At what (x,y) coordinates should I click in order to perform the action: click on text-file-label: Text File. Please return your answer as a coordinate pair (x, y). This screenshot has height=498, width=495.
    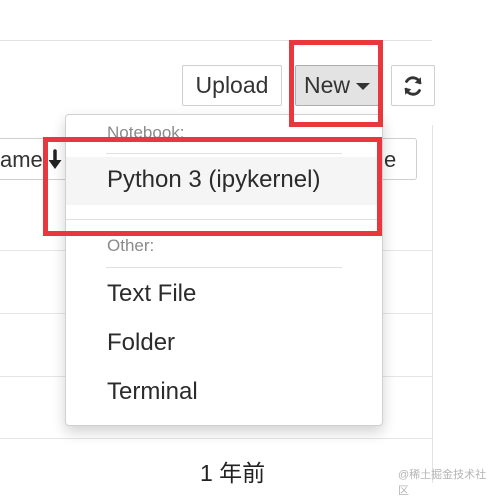
    Looking at the image, I should click on (152, 293).